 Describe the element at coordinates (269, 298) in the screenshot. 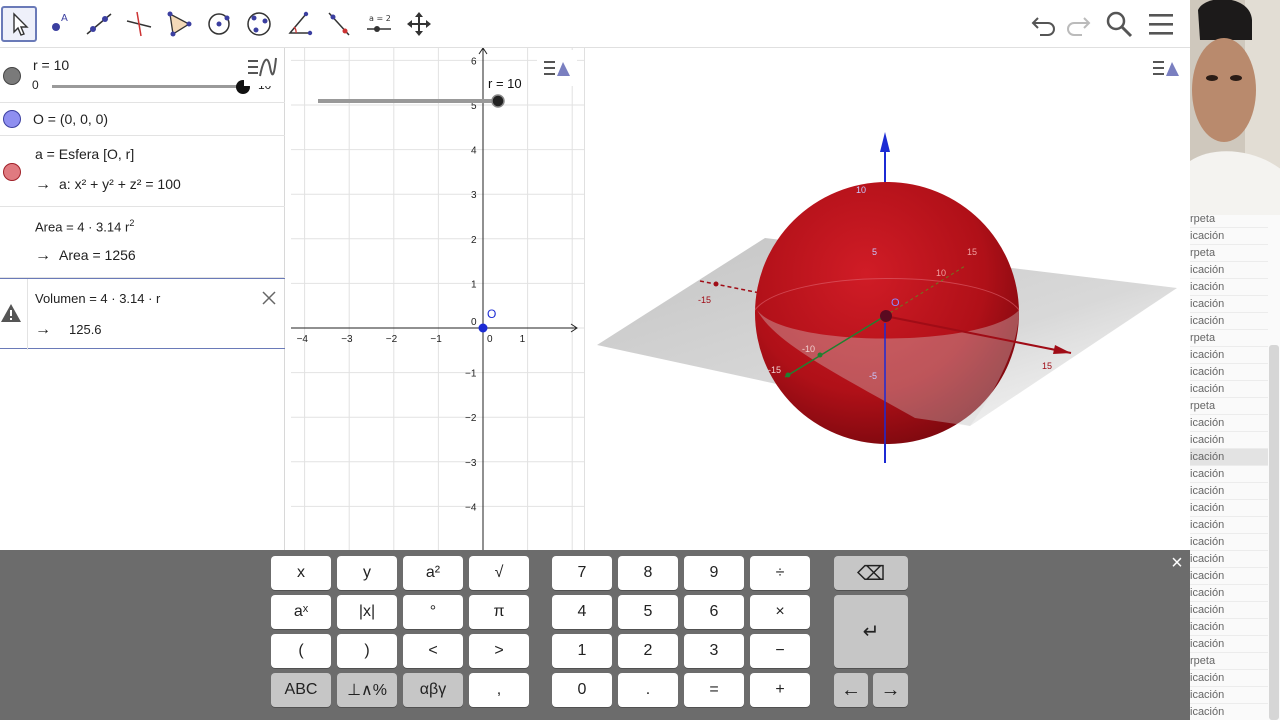

I see `close-icon` at that location.